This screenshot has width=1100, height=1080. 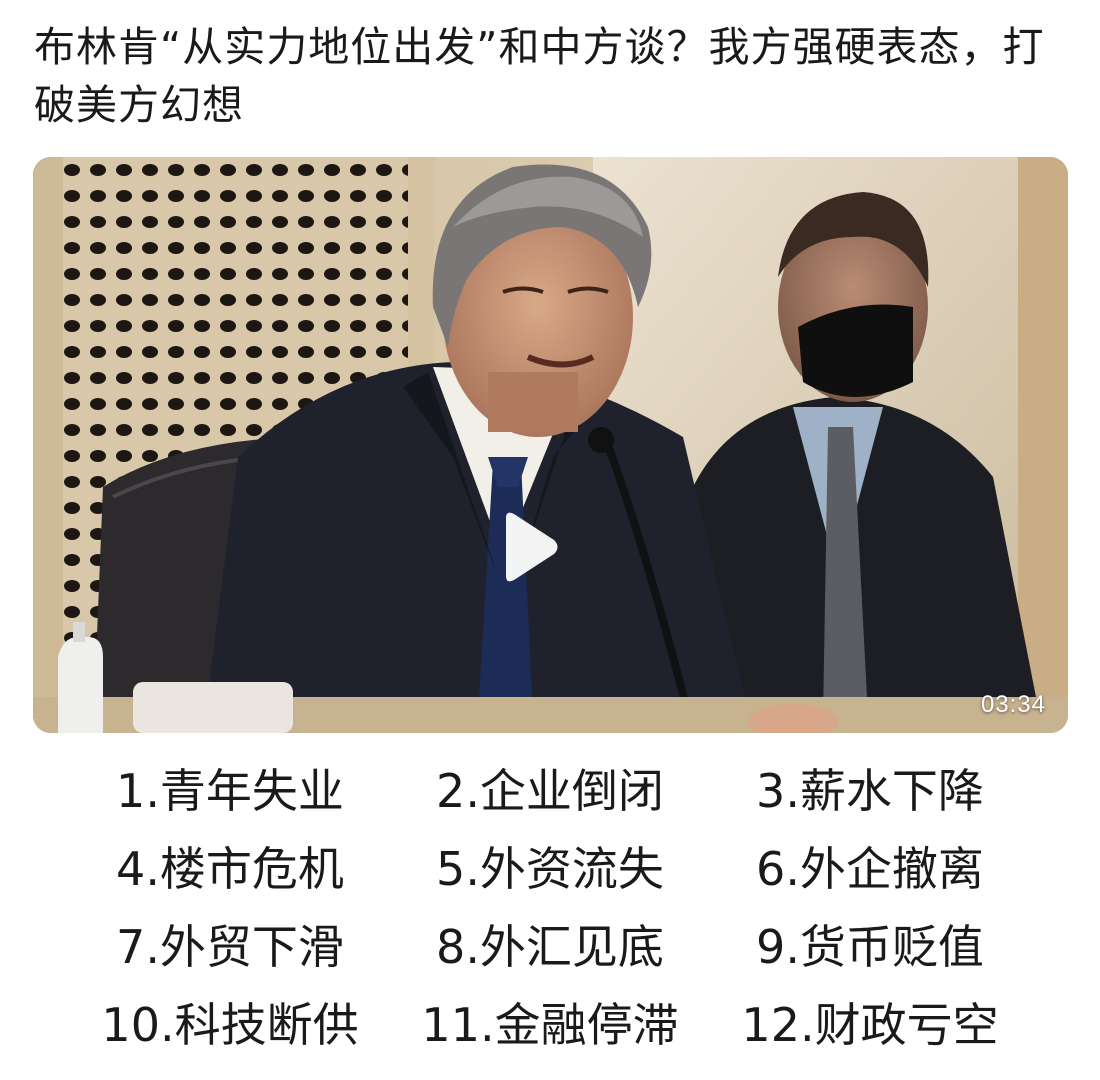 What do you see at coordinates (870, 869) in the screenshot?
I see `list-item: 6.外企撤离` at bounding box center [870, 869].